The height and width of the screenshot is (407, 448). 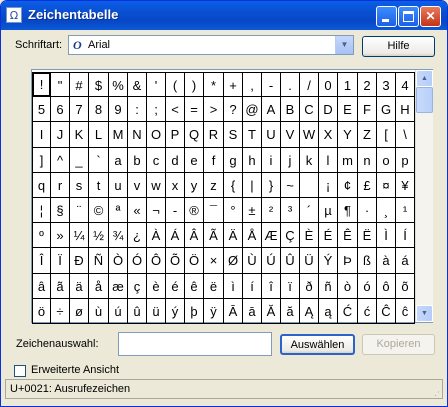 What do you see at coordinates (214, 210) in the screenshot?
I see `character-cell: ¯` at bounding box center [214, 210].